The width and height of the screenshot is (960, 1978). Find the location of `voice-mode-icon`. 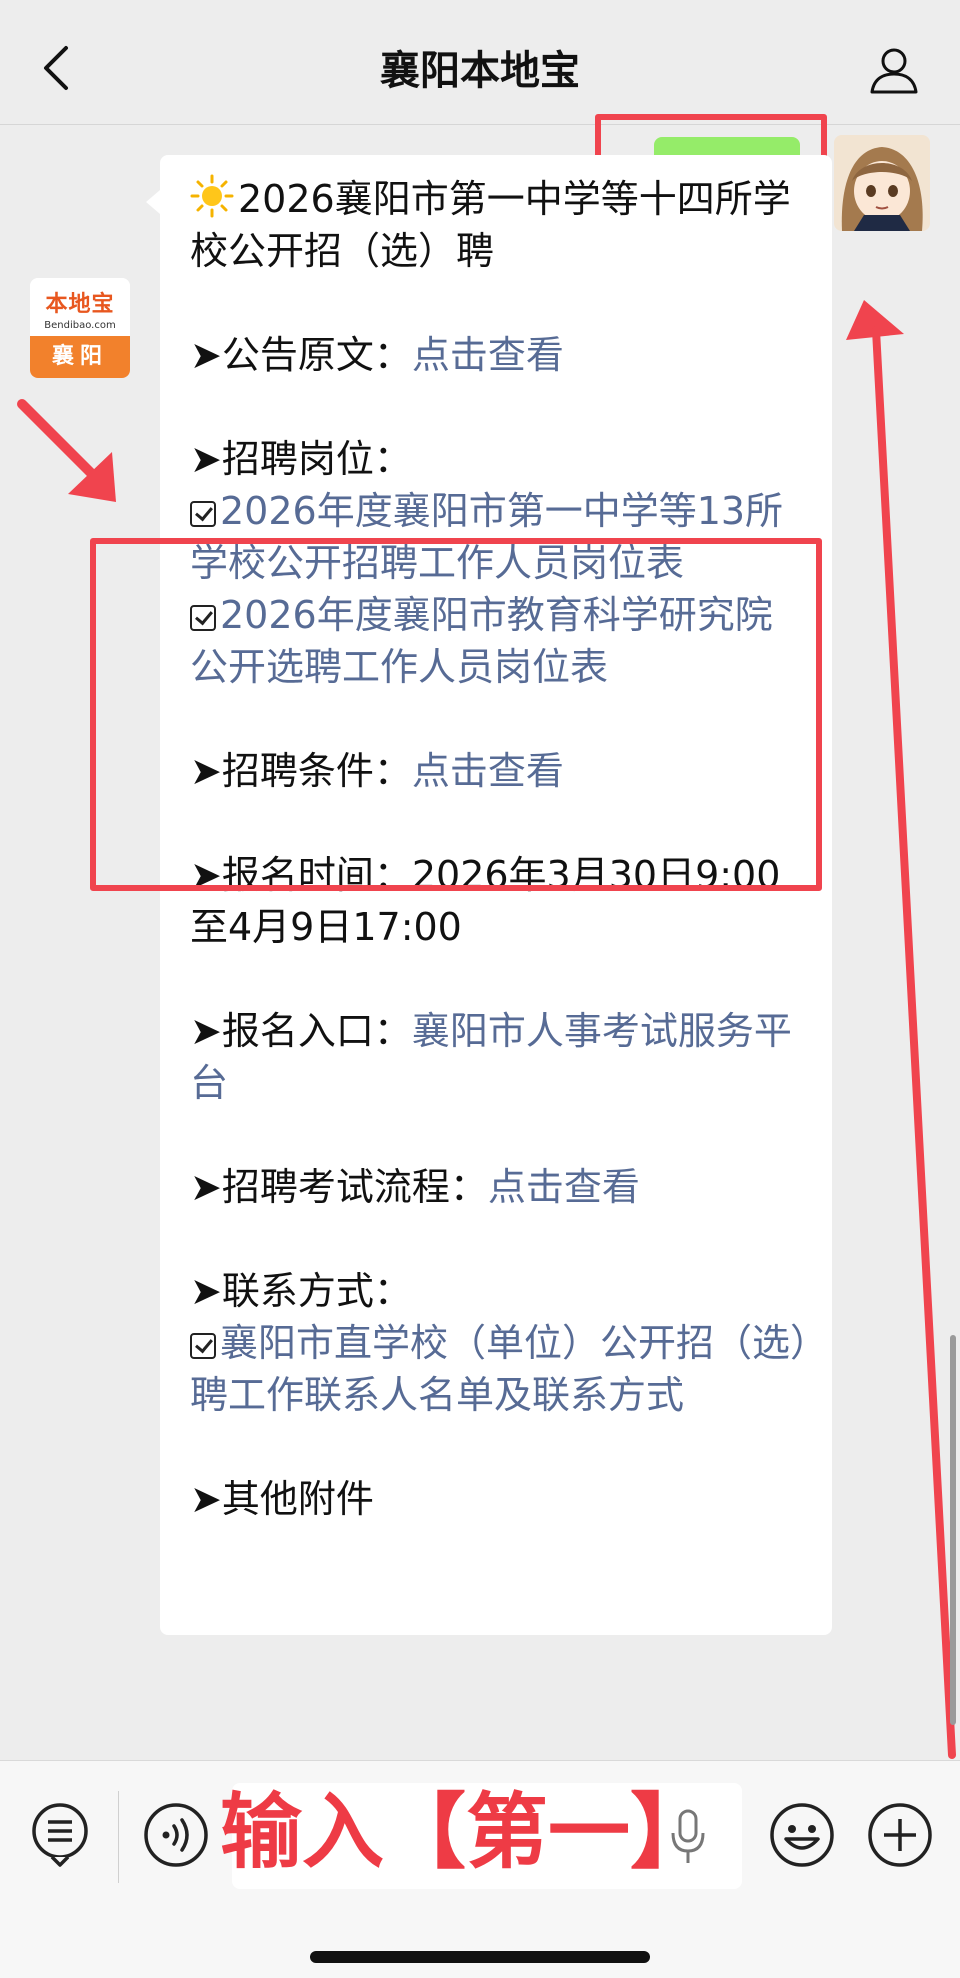

voice-mode-icon is located at coordinates (176, 1835).